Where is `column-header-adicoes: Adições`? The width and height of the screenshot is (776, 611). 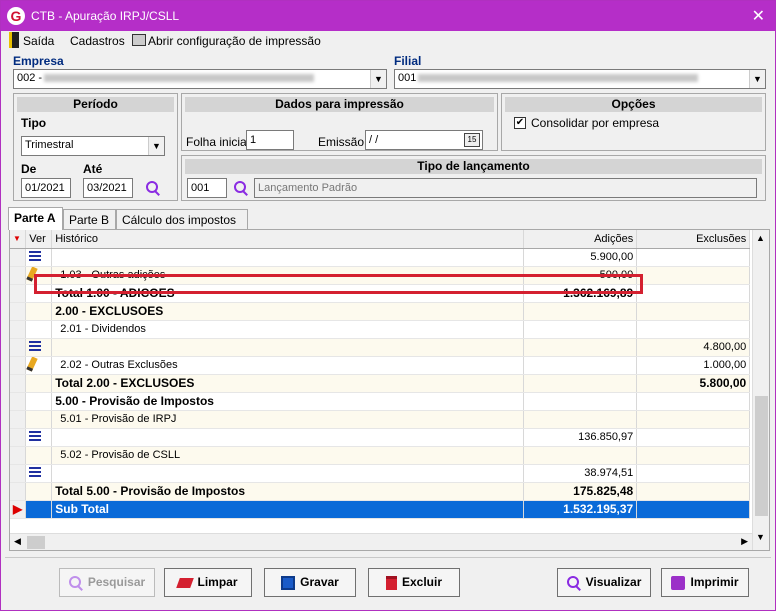 column-header-adicoes: Adições is located at coordinates (580, 239).